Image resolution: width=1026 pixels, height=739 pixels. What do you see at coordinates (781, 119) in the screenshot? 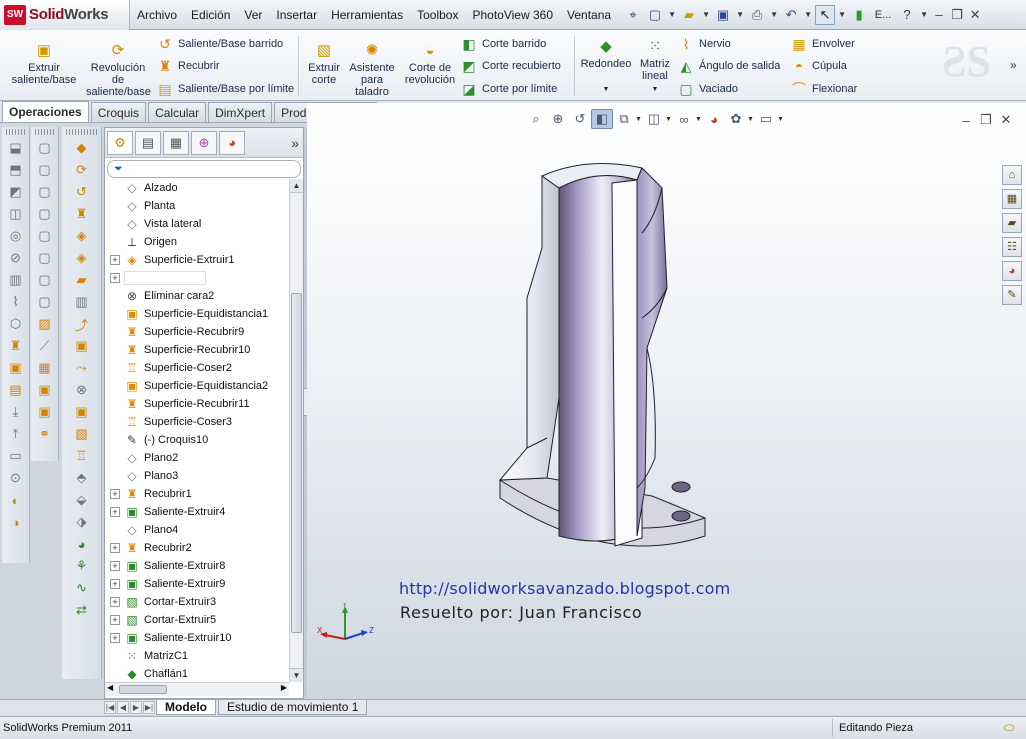
I see `view-settings-dropdown-icon: ▼` at bounding box center [781, 119].